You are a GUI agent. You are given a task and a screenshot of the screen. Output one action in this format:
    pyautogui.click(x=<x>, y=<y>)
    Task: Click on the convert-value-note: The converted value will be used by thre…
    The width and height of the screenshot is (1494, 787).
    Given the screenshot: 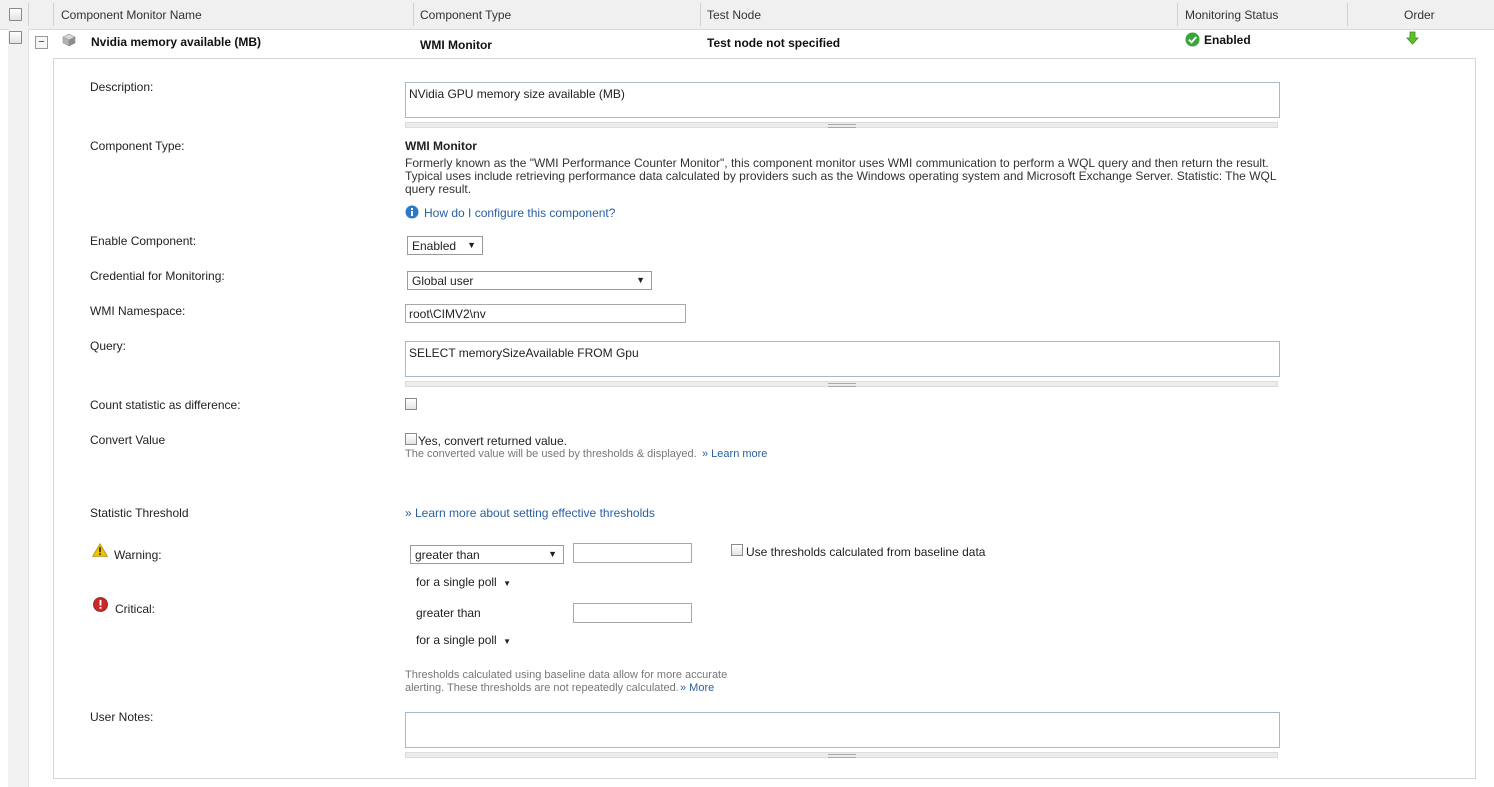 What is the action you would take?
    pyautogui.click(x=551, y=454)
    